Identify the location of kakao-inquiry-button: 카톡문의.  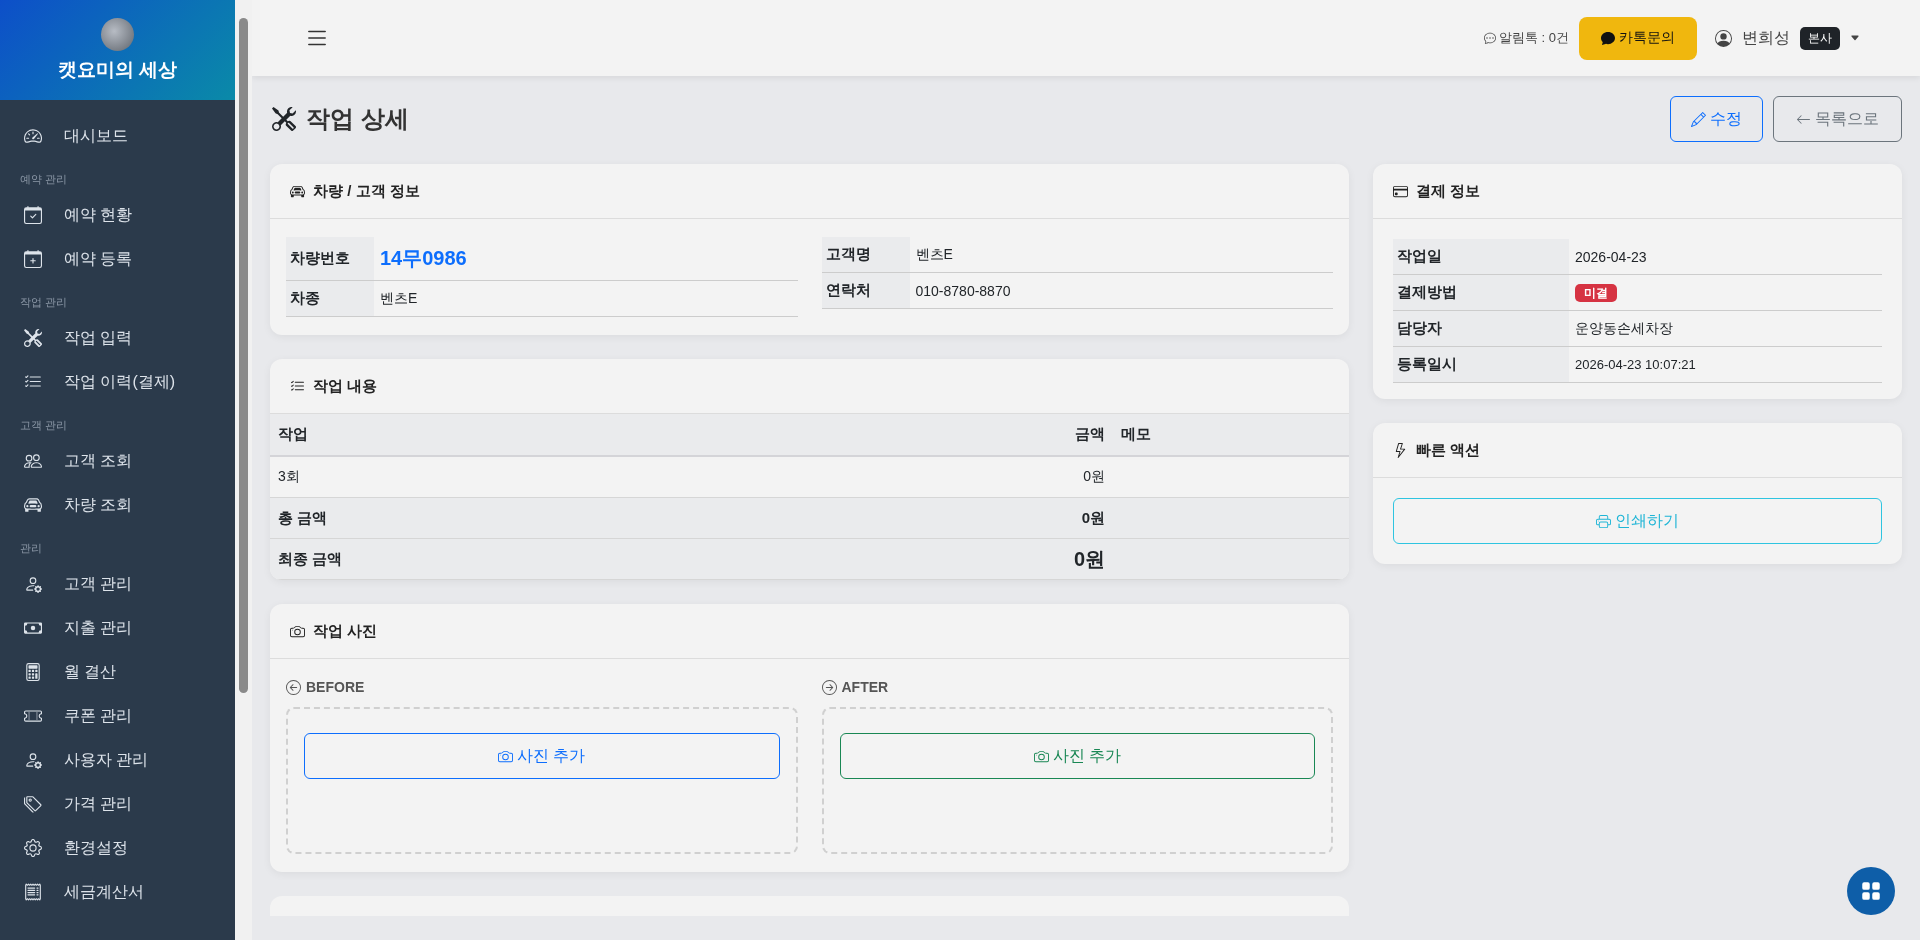
(1638, 38).